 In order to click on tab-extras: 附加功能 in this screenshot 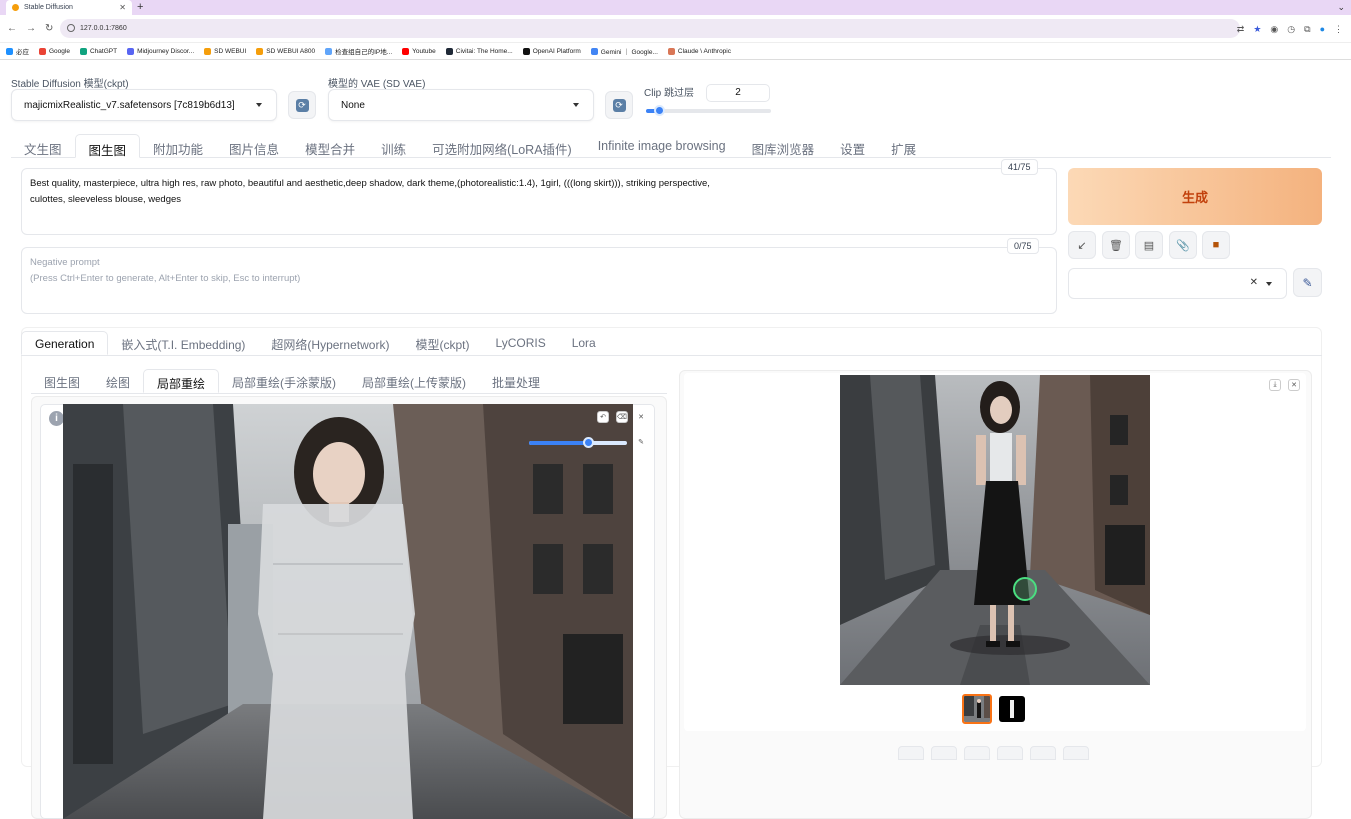, I will do `click(178, 146)`.